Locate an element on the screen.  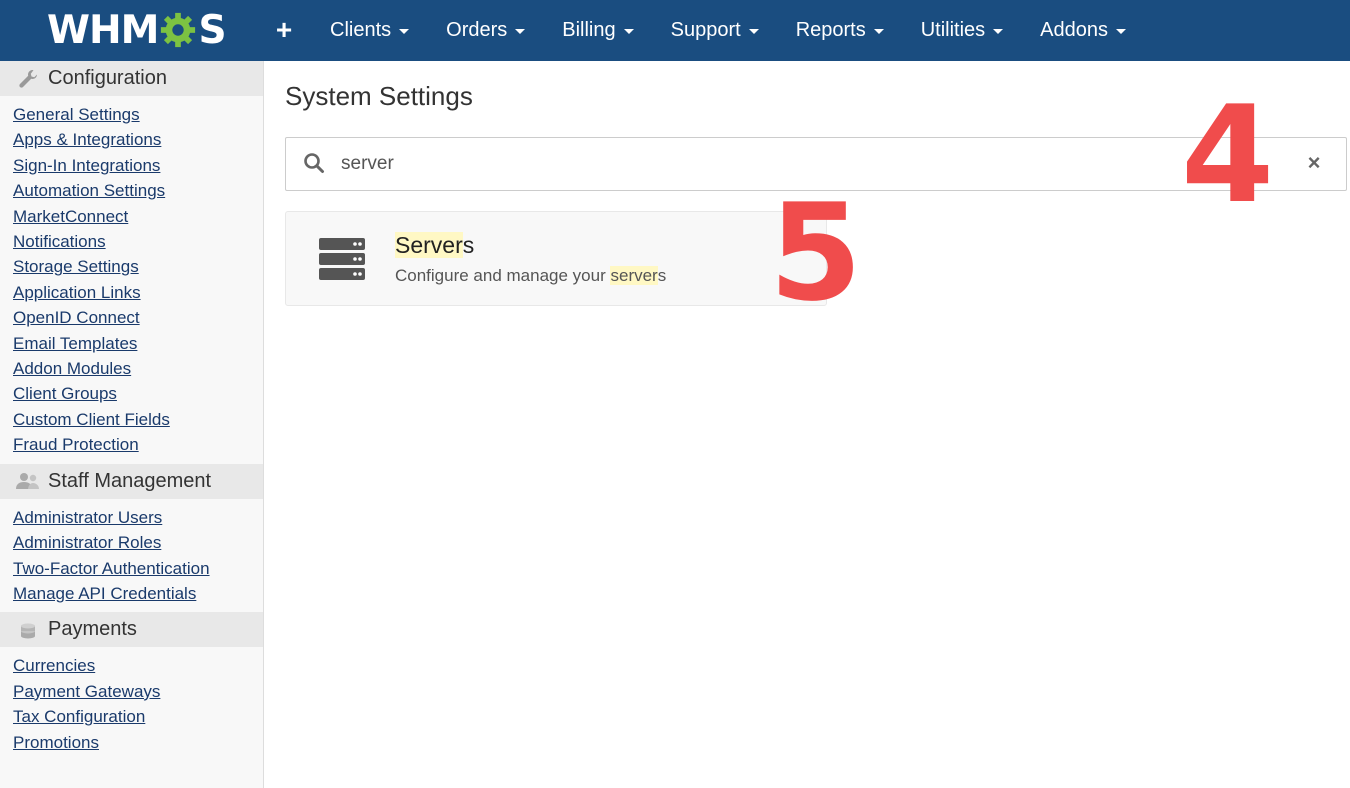
nav-addons-label: Addons is located at coordinates (1074, 30).